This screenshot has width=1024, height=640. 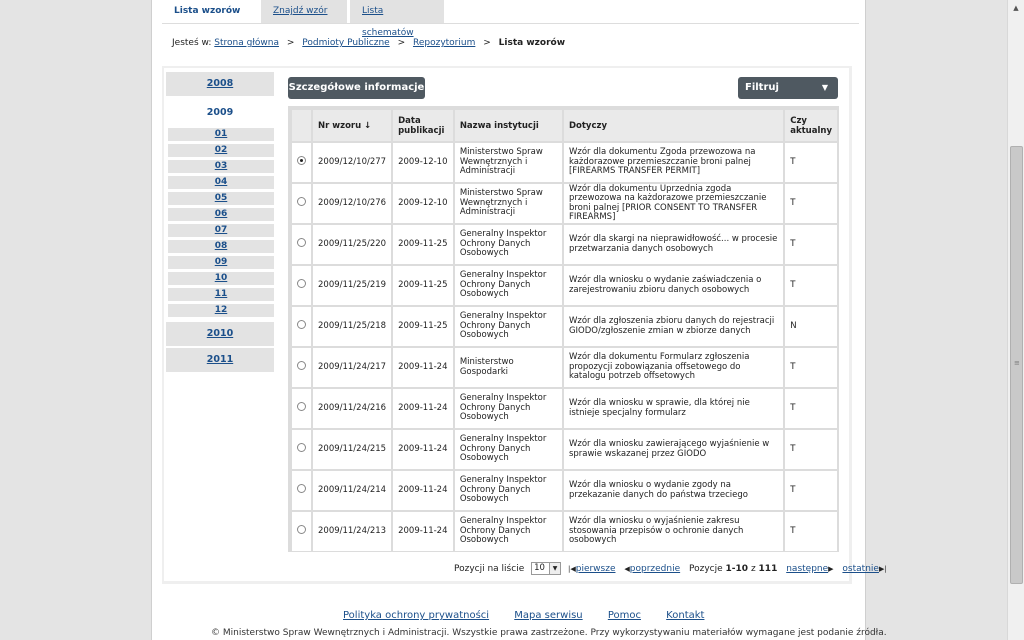 What do you see at coordinates (788, 88) in the screenshot?
I see `filter-button: Filtruj ▼` at bounding box center [788, 88].